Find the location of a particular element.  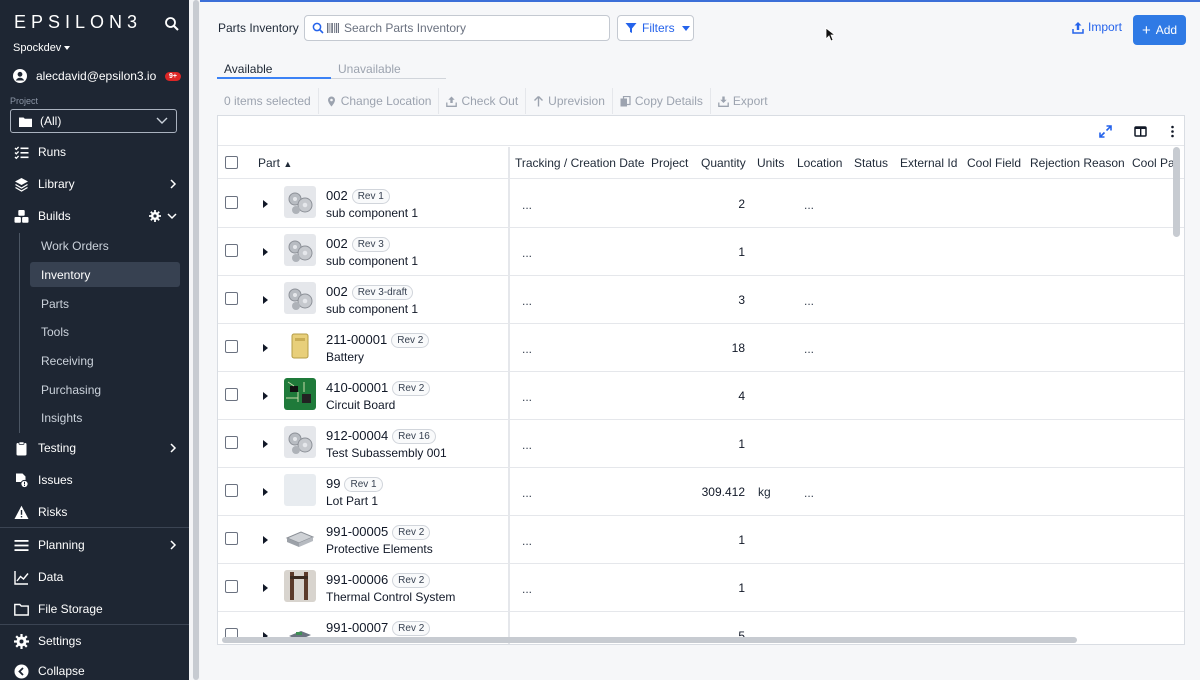

subnav-tools: Tools is located at coordinates (105, 331).